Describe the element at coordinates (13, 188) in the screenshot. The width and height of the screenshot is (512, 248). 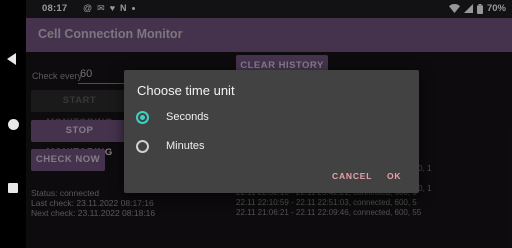
I see `recents-icon` at that location.